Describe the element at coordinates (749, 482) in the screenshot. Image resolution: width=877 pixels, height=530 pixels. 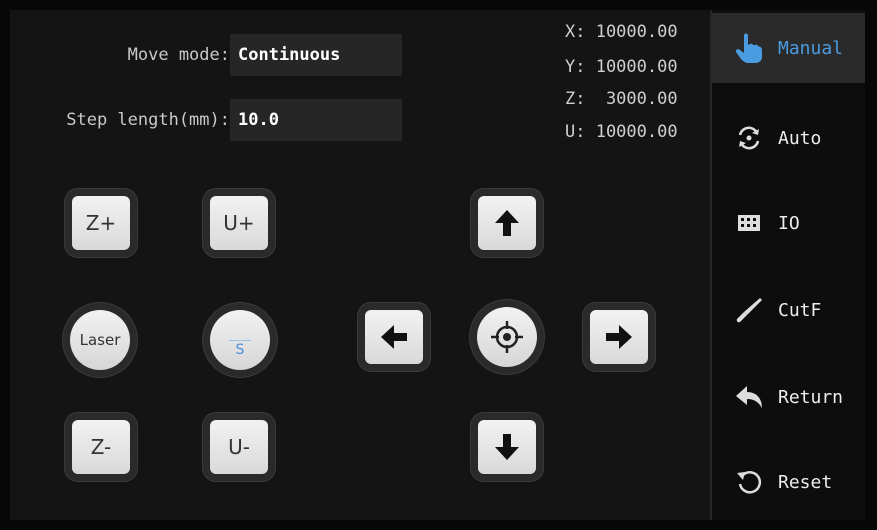
I see `reset-icon` at that location.